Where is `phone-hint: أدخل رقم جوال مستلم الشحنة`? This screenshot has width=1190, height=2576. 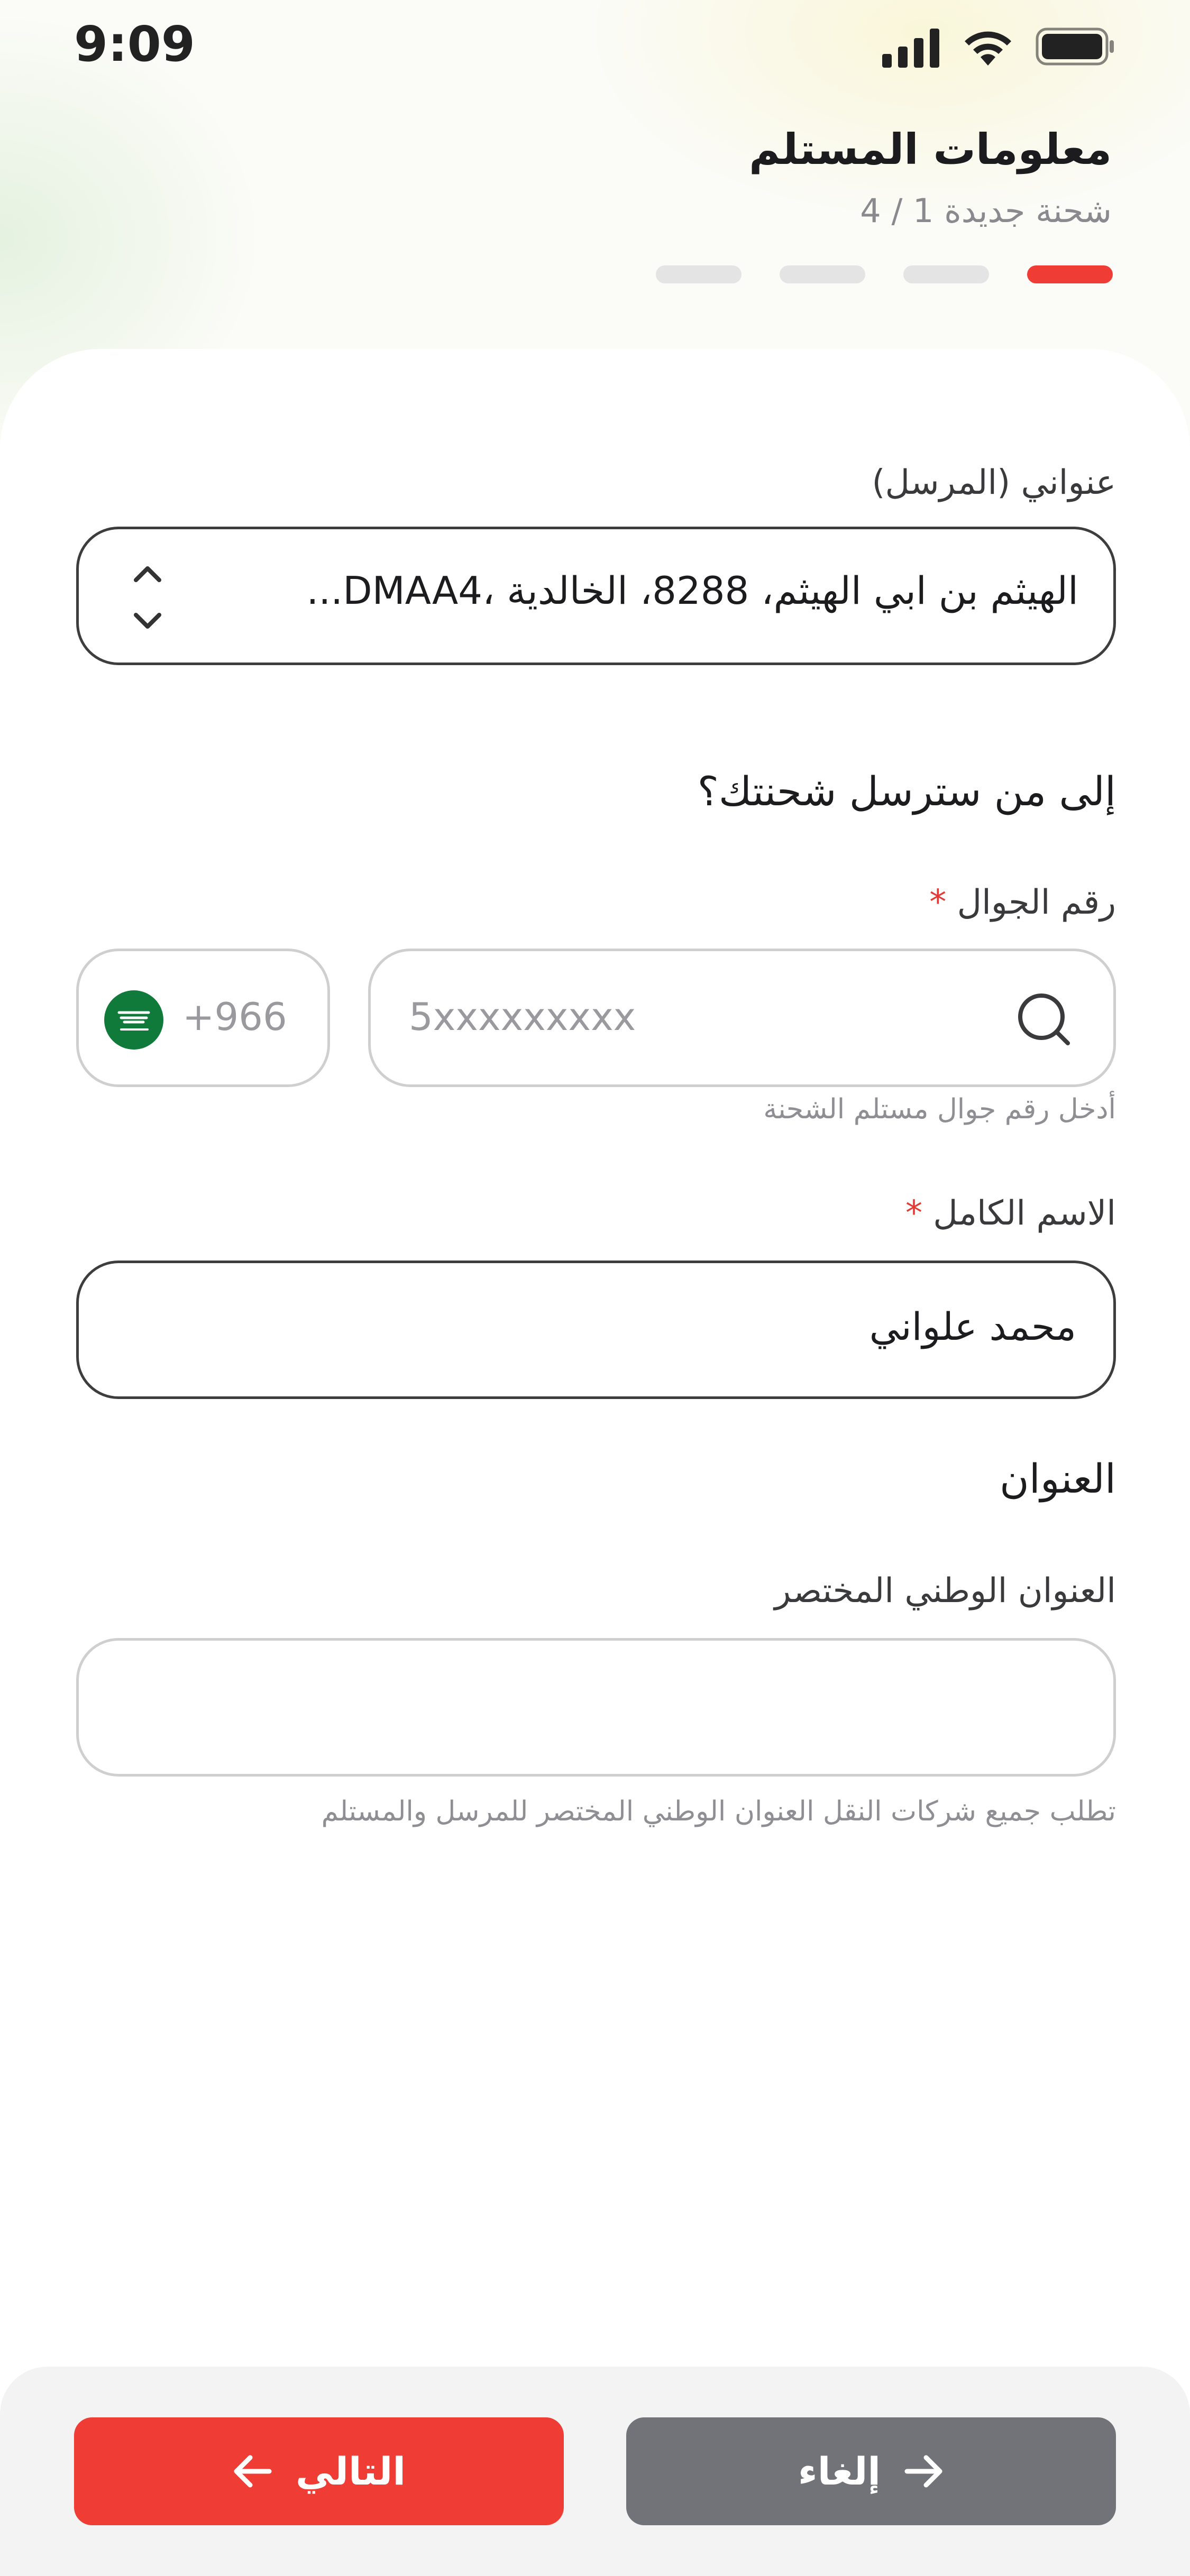
phone-hint: أدخل رقم جوال مستلم الشحنة is located at coordinates (939, 1109).